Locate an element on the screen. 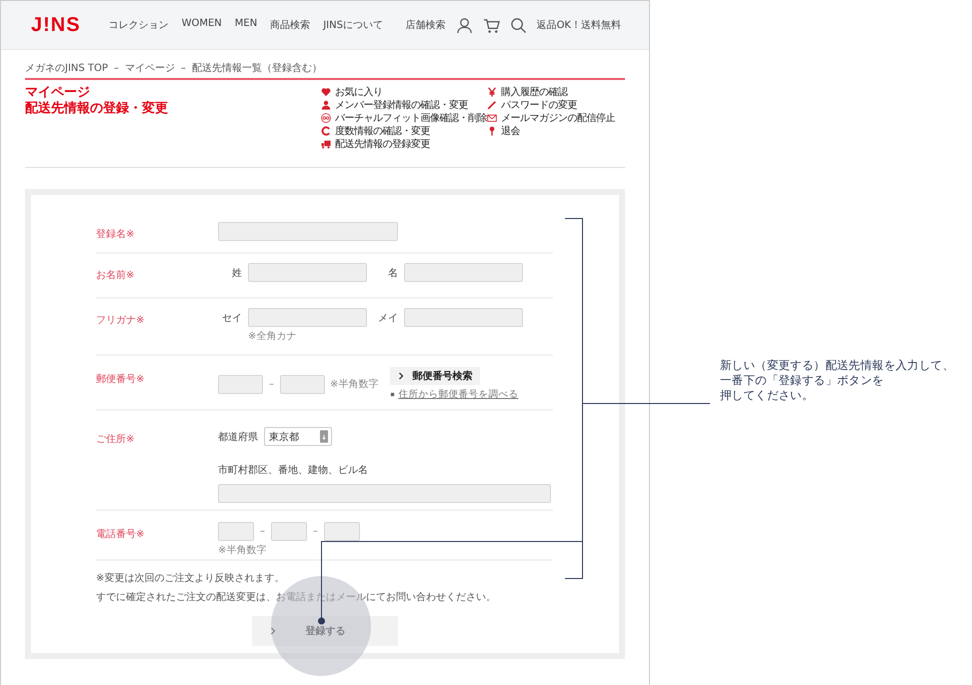 This screenshot has height=685, width=972. nav-link: JINSについて is located at coordinates (353, 25).